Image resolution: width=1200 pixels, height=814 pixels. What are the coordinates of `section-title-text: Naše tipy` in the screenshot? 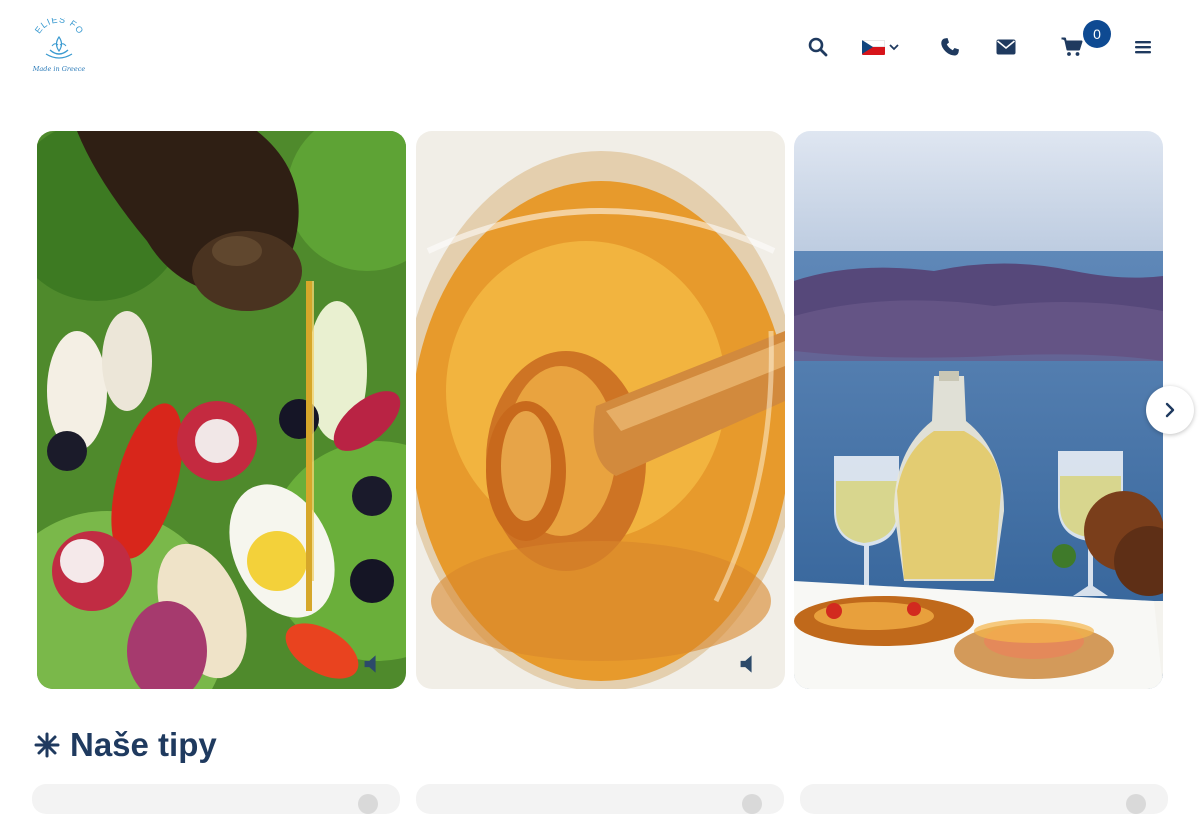 It's located at (143, 744).